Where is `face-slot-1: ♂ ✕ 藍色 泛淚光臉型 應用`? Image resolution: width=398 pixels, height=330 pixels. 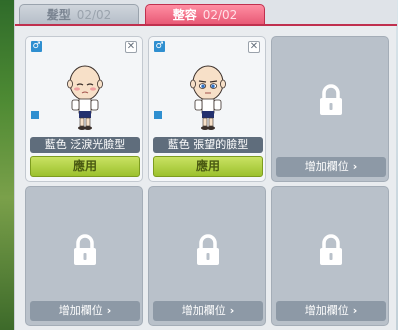
face-slot-1: ♂ ✕ 藍色 泛淚光臉型 應用 is located at coordinates (84, 109).